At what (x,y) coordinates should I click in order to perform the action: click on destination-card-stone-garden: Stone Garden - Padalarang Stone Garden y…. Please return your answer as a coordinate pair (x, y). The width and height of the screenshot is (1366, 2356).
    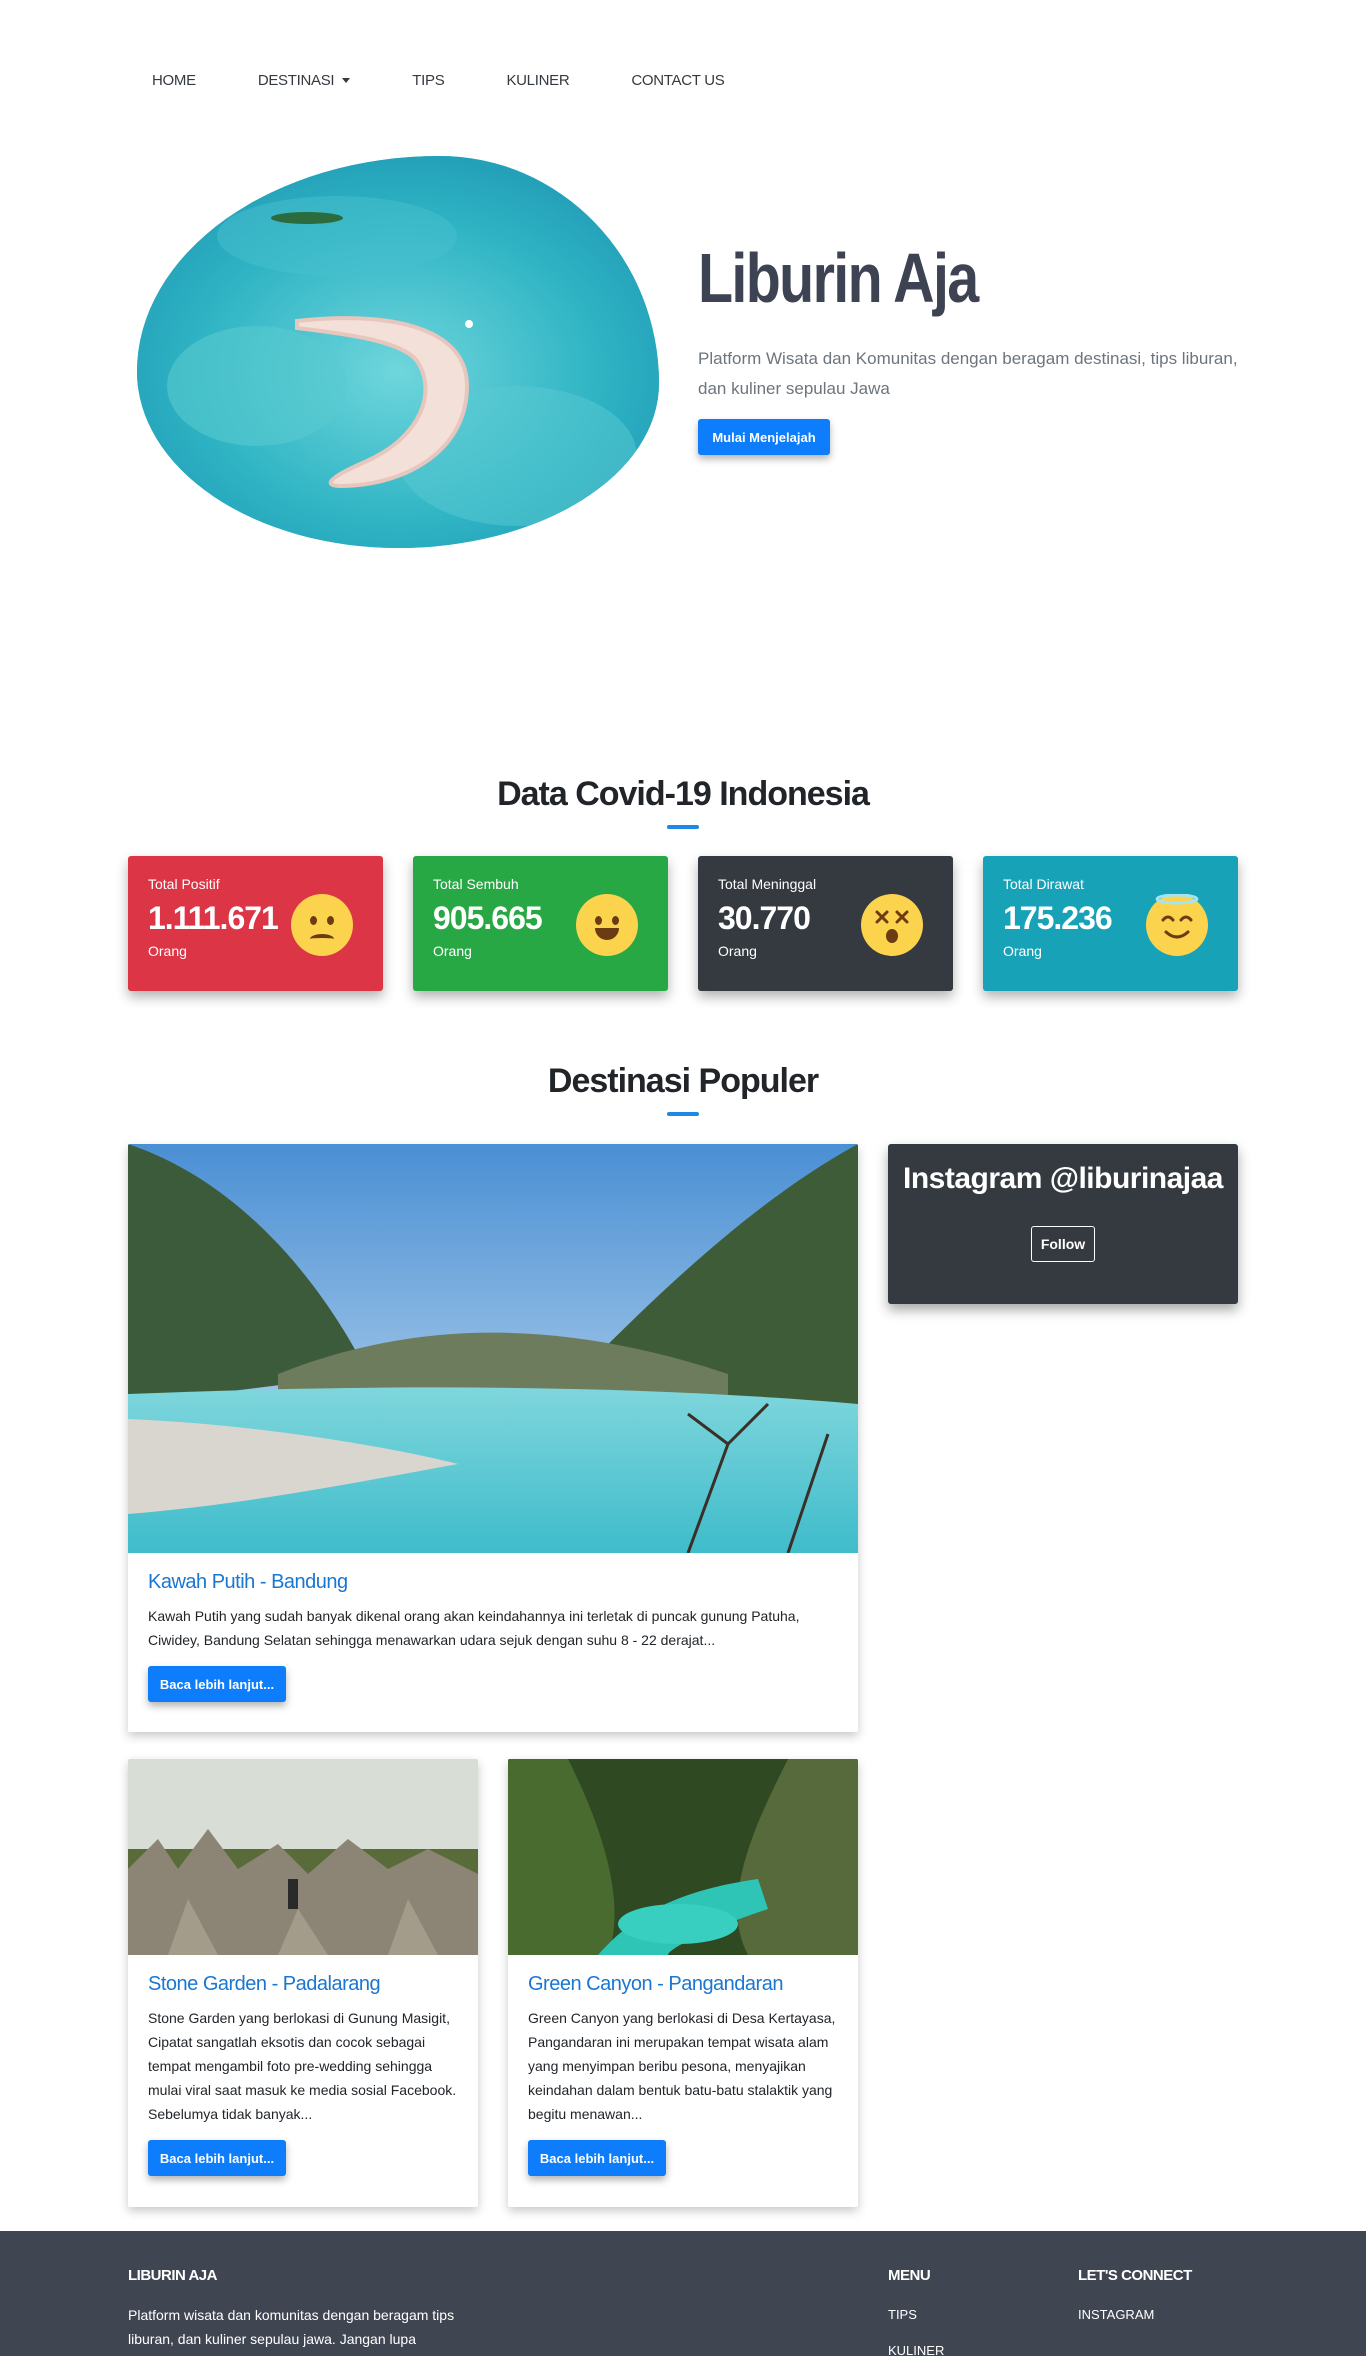
    Looking at the image, I should click on (303, 1983).